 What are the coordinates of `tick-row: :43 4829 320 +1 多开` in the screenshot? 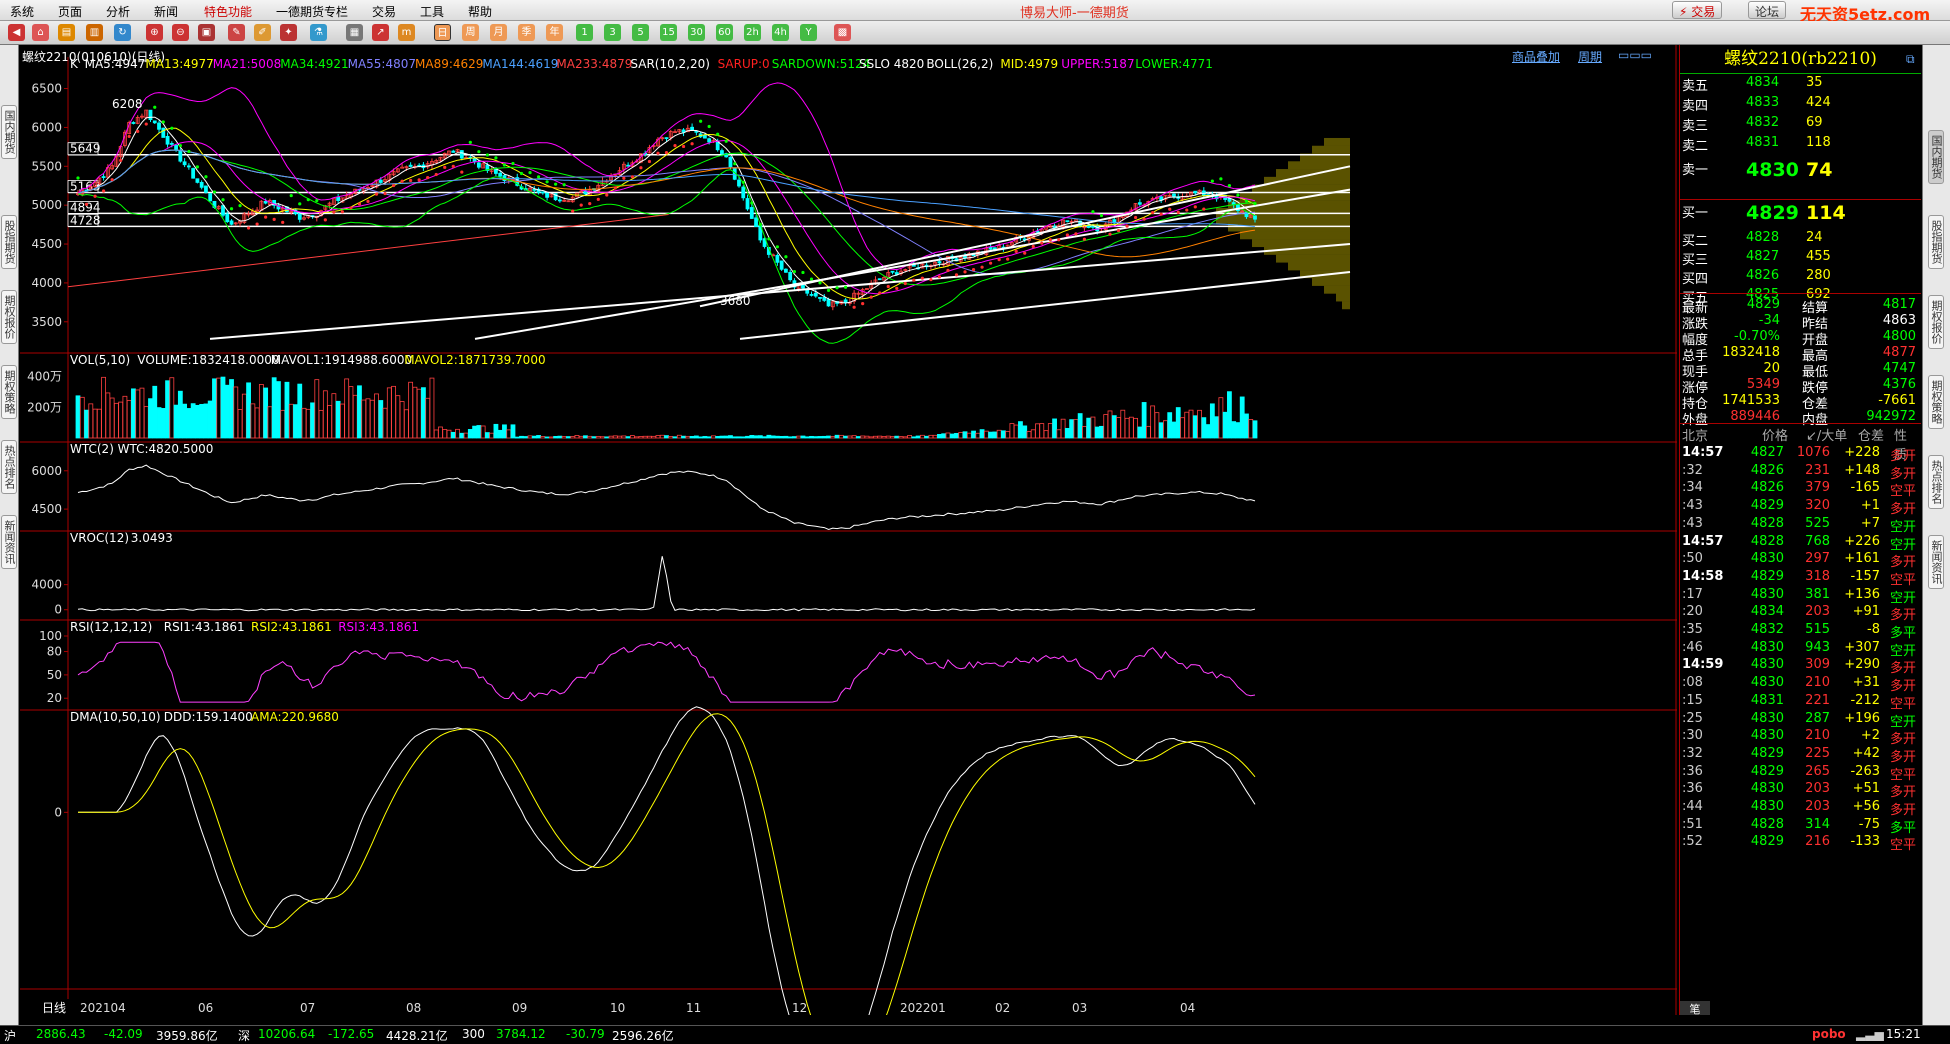 It's located at (1800, 507).